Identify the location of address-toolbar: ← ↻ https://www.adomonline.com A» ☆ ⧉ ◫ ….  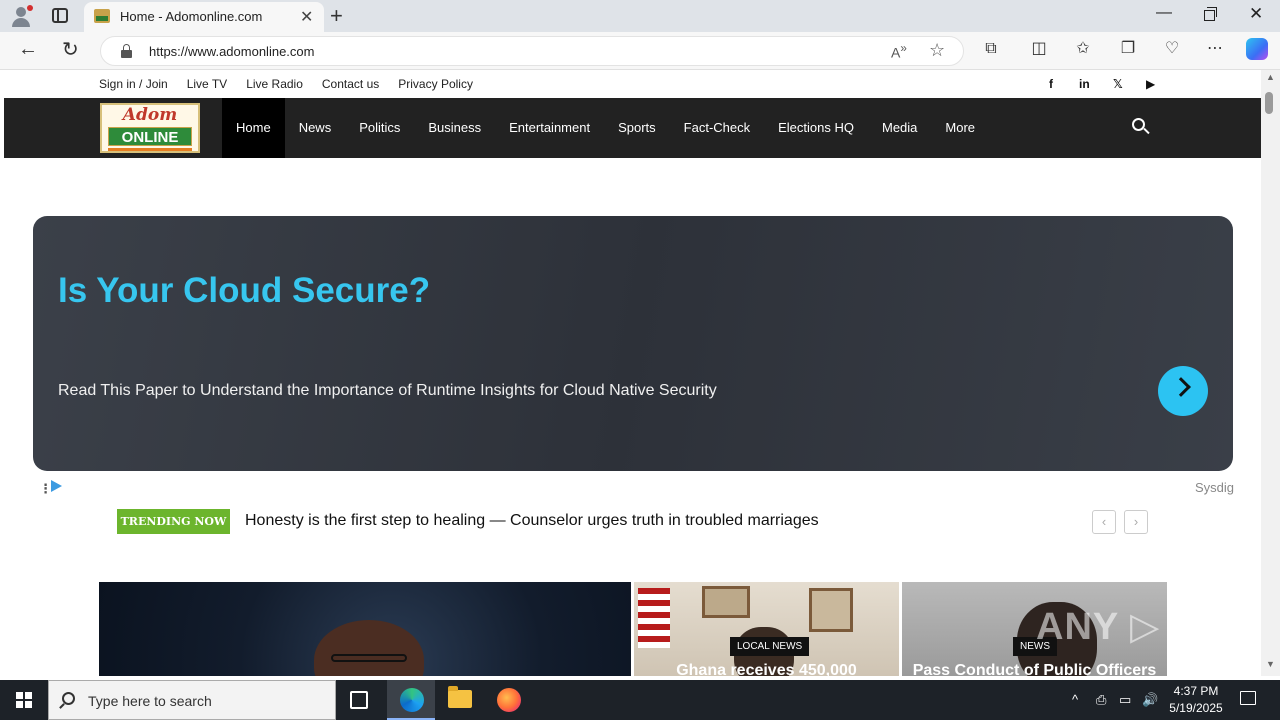
(640, 51).